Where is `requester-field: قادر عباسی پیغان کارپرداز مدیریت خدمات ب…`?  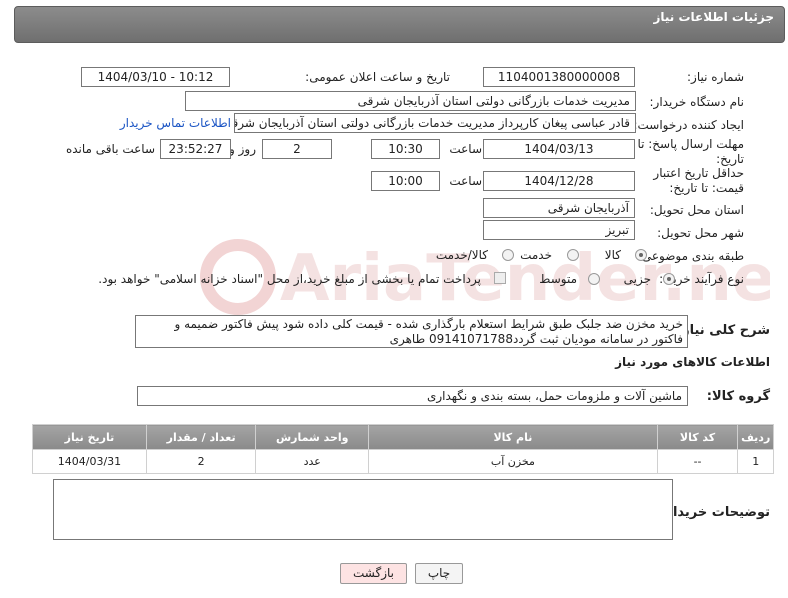 requester-field: قادر عباسی پیغان کارپرداز مدیریت خدمات ب… is located at coordinates (435, 123).